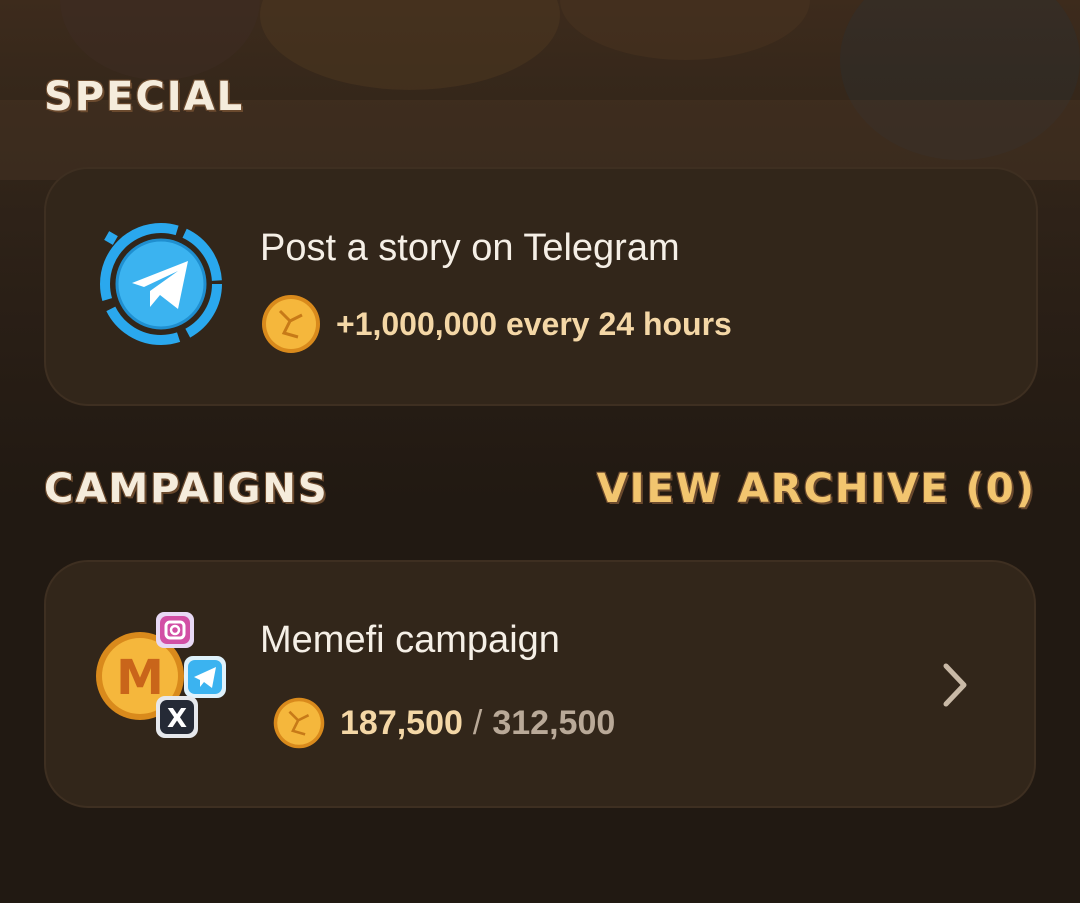 Image resolution: width=1080 pixels, height=903 pixels. Describe the element at coordinates (955, 685) in the screenshot. I see `chevron-right-icon` at that location.